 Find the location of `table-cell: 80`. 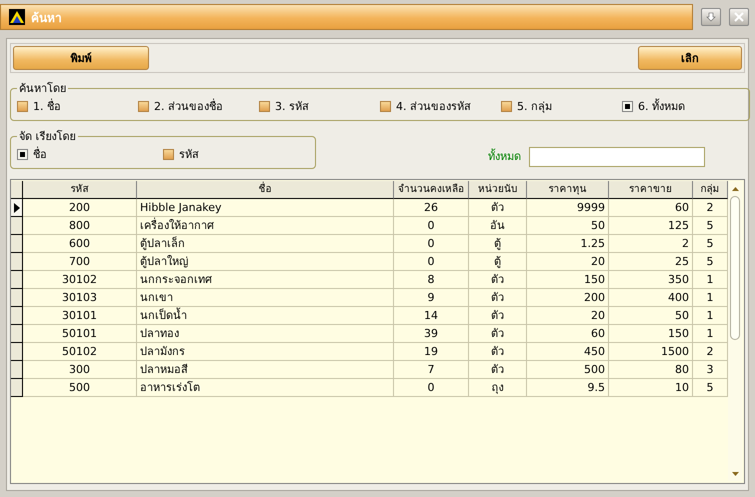

table-cell: 80 is located at coordinates (651, 370).